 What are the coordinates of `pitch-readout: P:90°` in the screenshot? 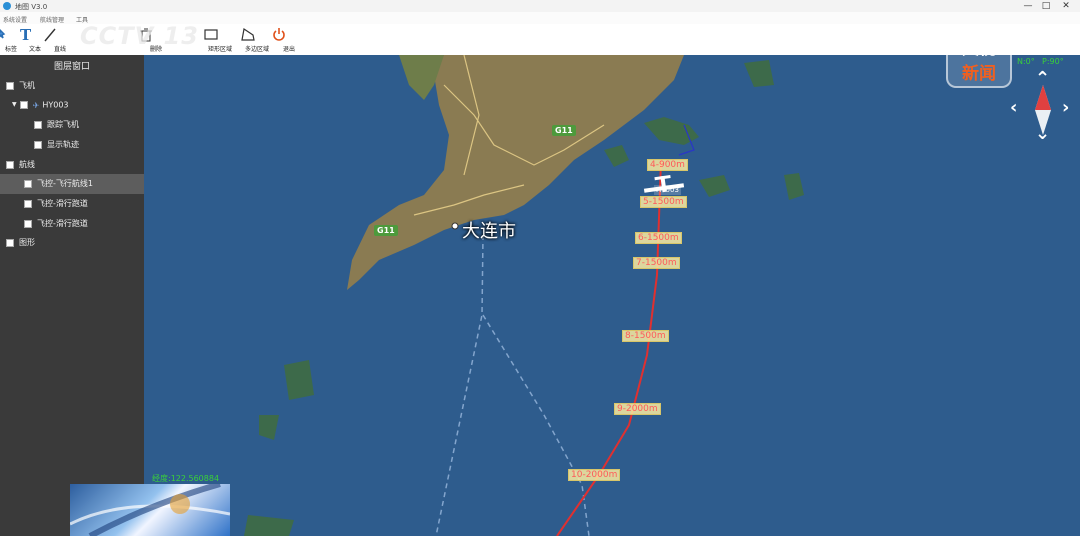 It's located at (1053, 61).